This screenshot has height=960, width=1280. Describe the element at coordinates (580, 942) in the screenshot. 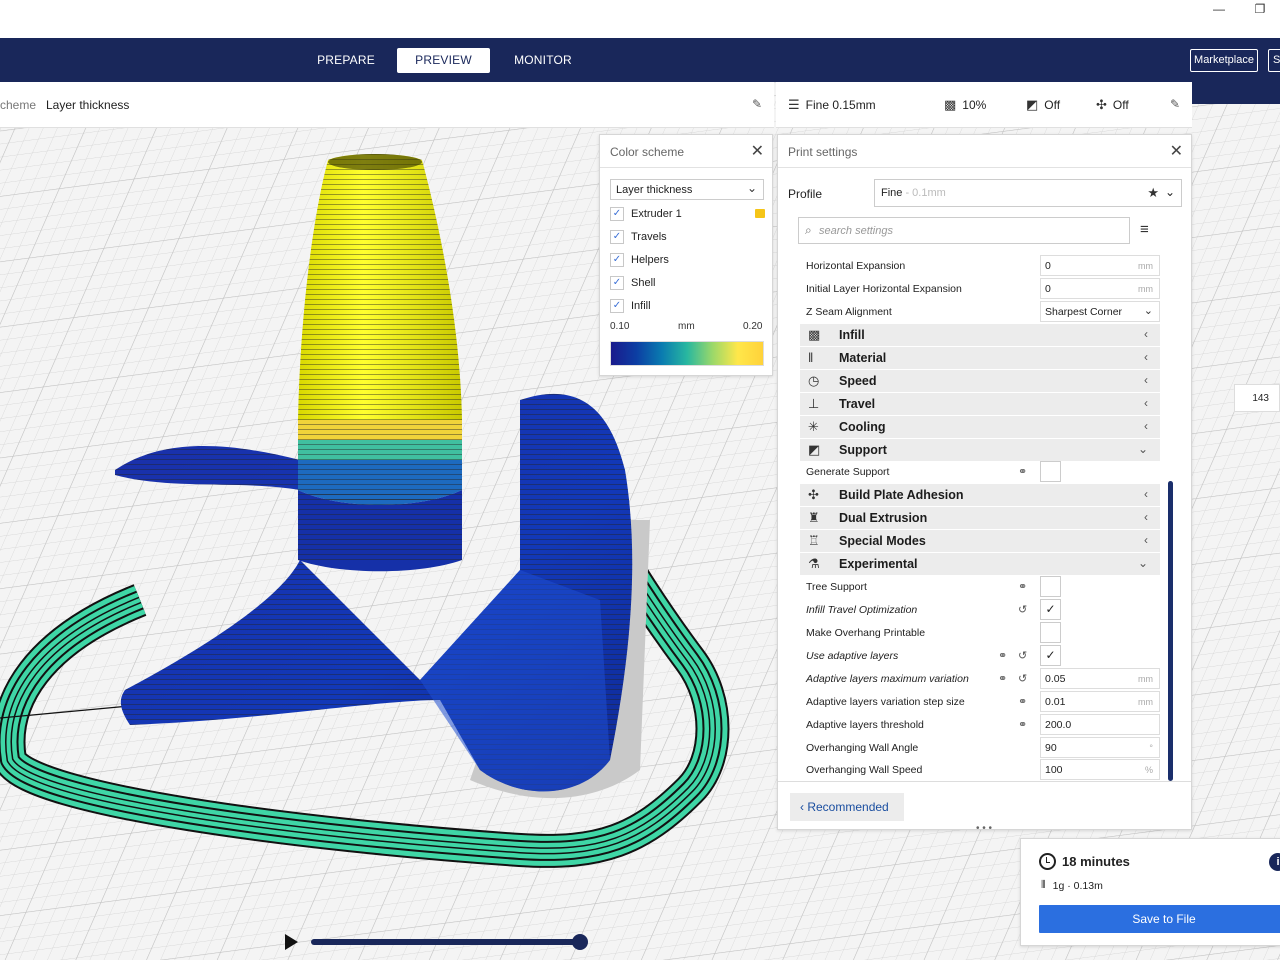

I see `layer-slider-handle` at that location.